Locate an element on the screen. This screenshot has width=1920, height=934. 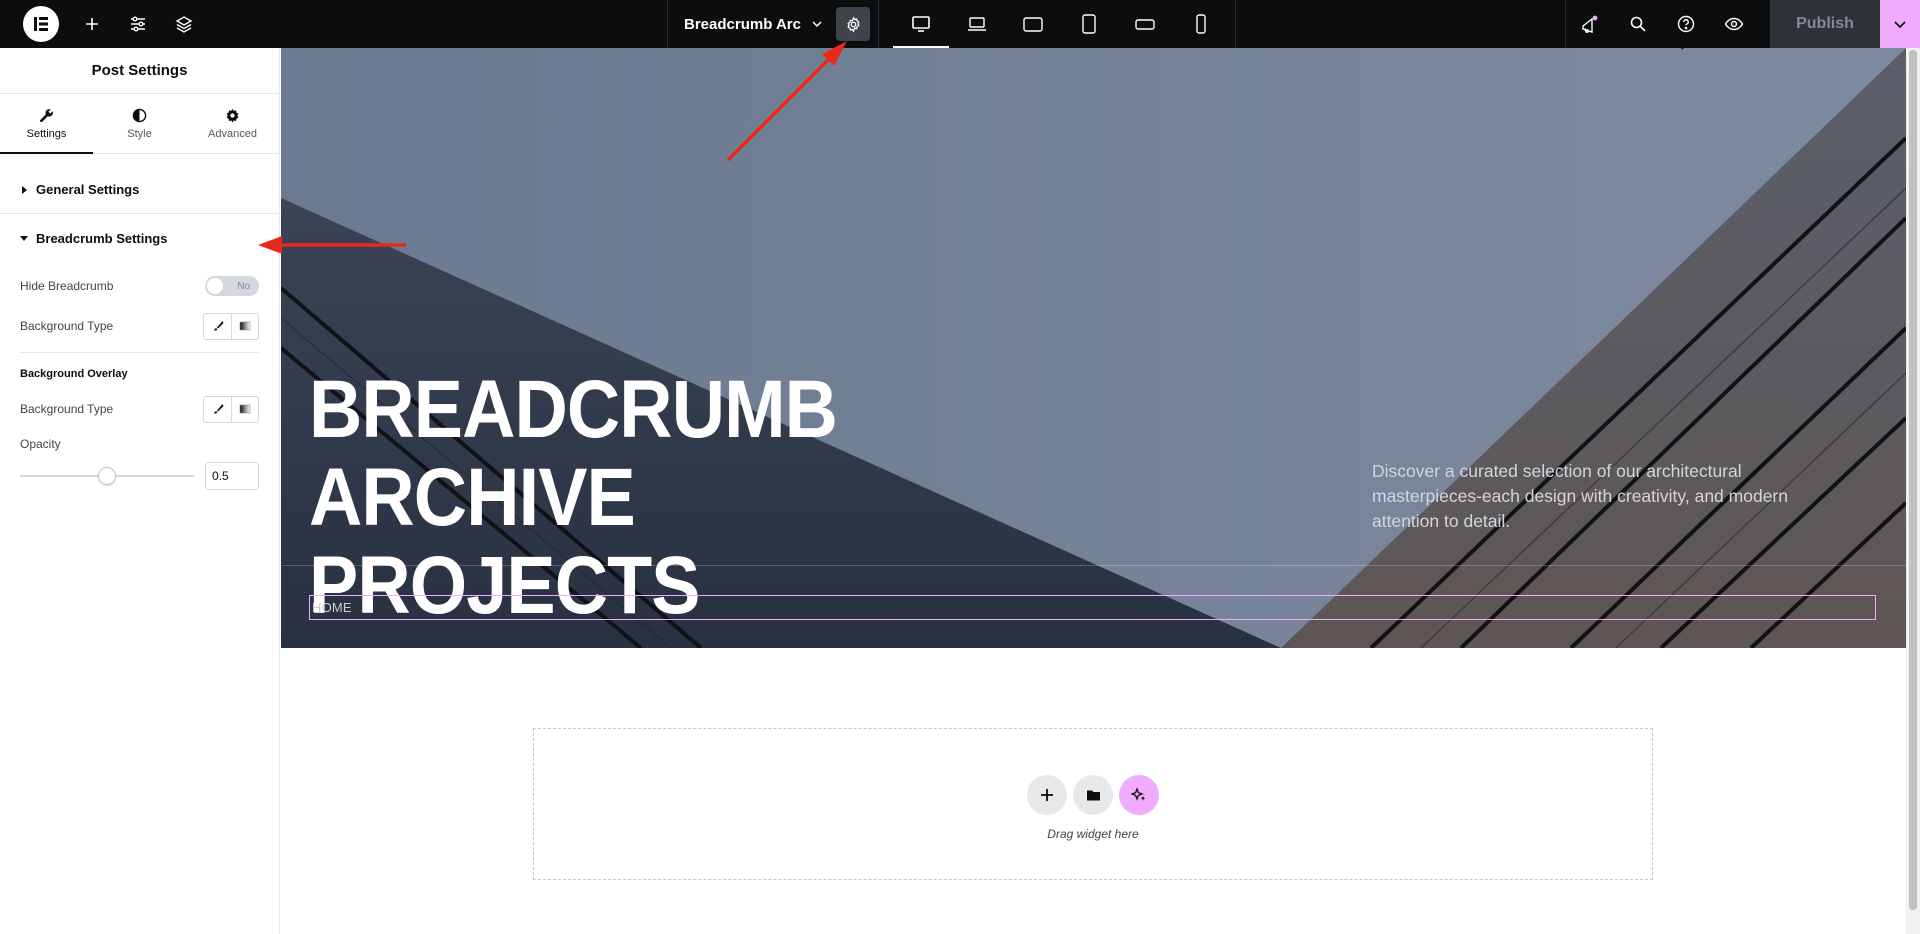
help-icon is located at coordinates (1686, 24).